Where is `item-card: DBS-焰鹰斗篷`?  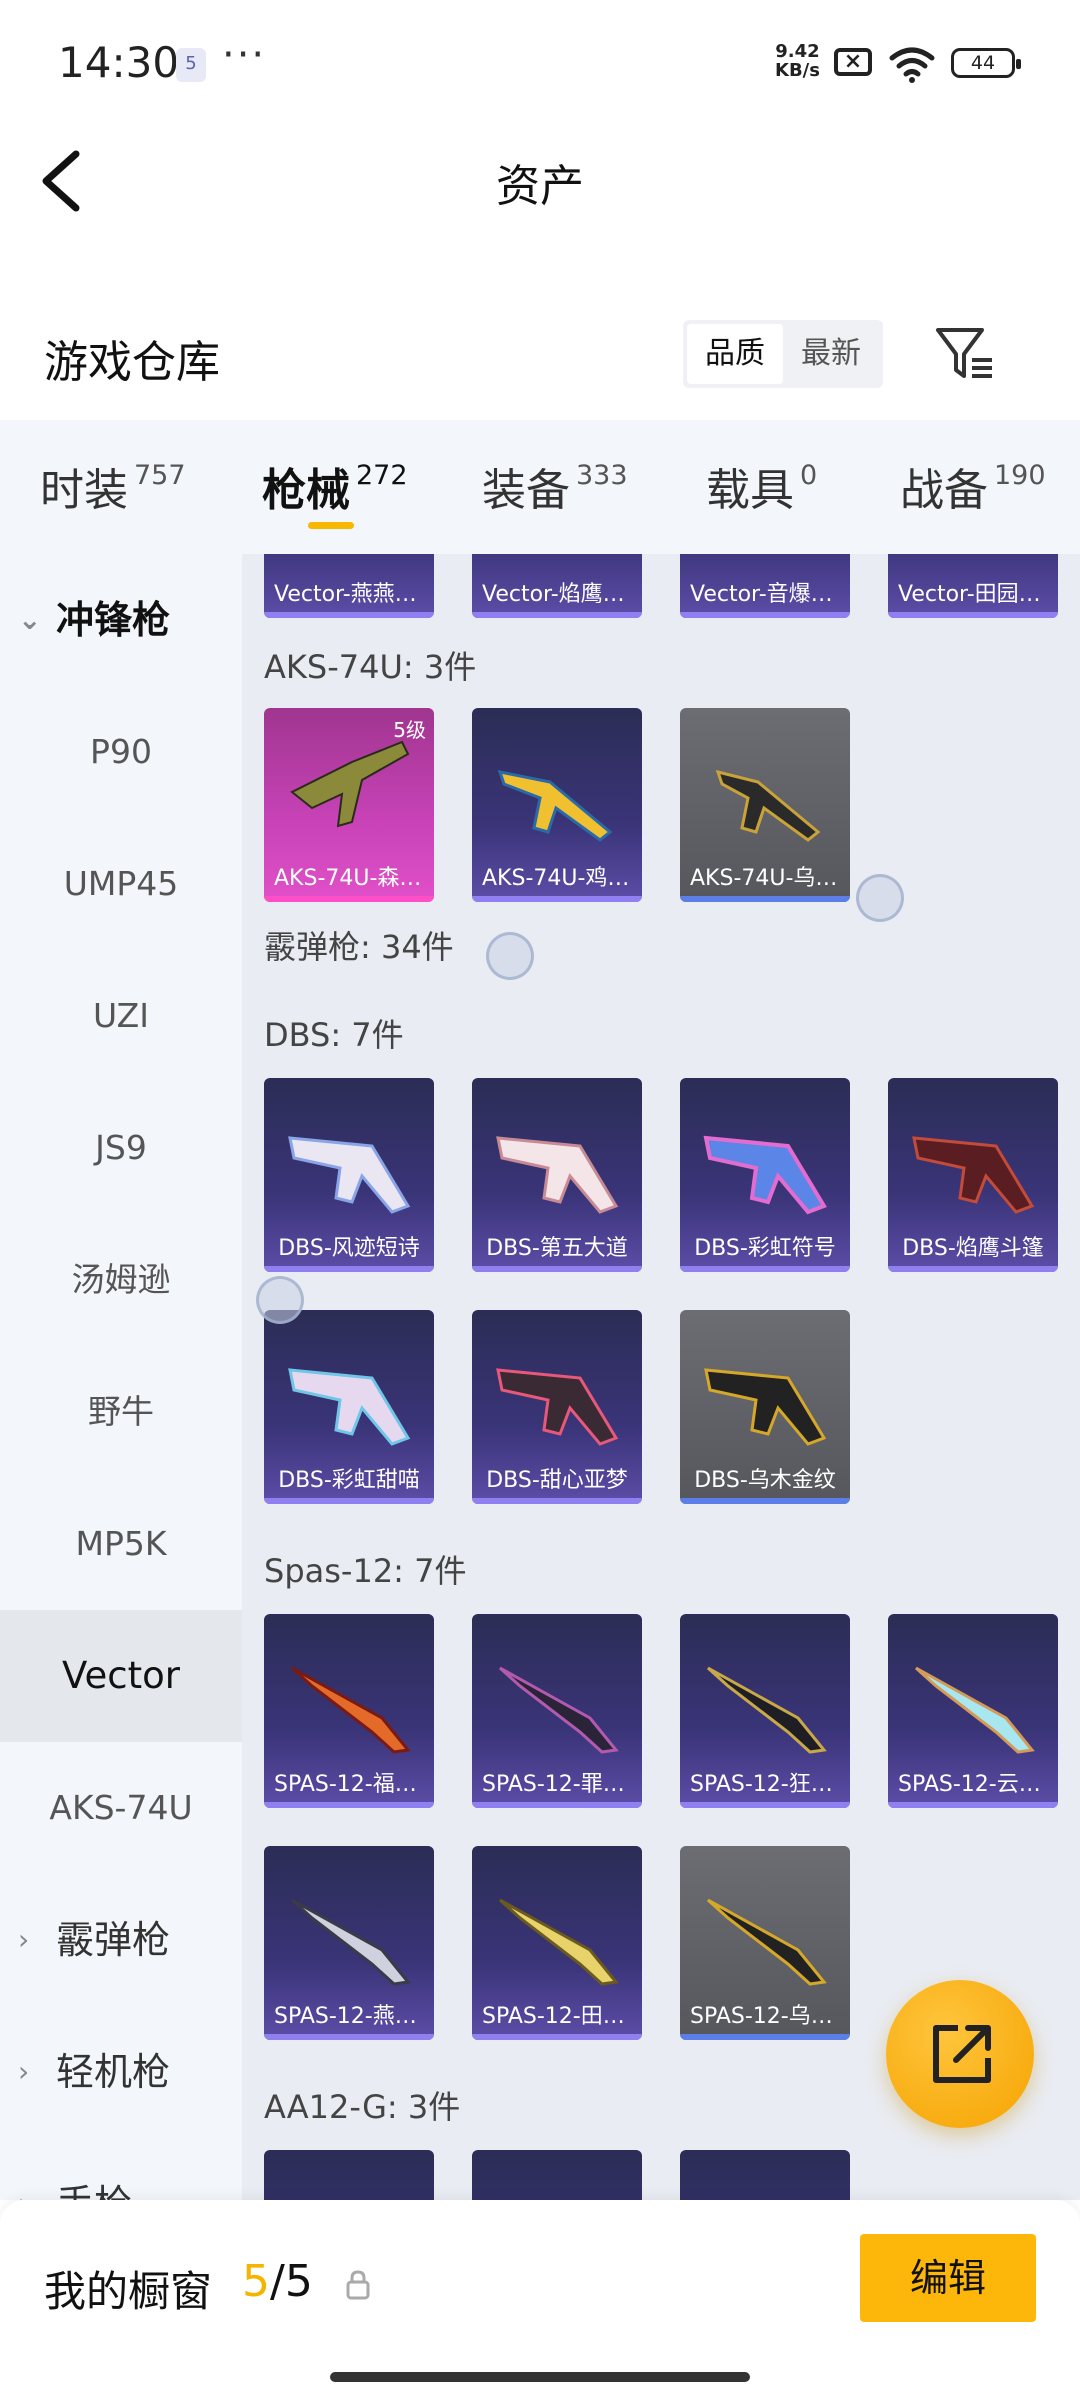
item-card: DBS-焰鹰斗篷 is located at coordinates (973, 1175).